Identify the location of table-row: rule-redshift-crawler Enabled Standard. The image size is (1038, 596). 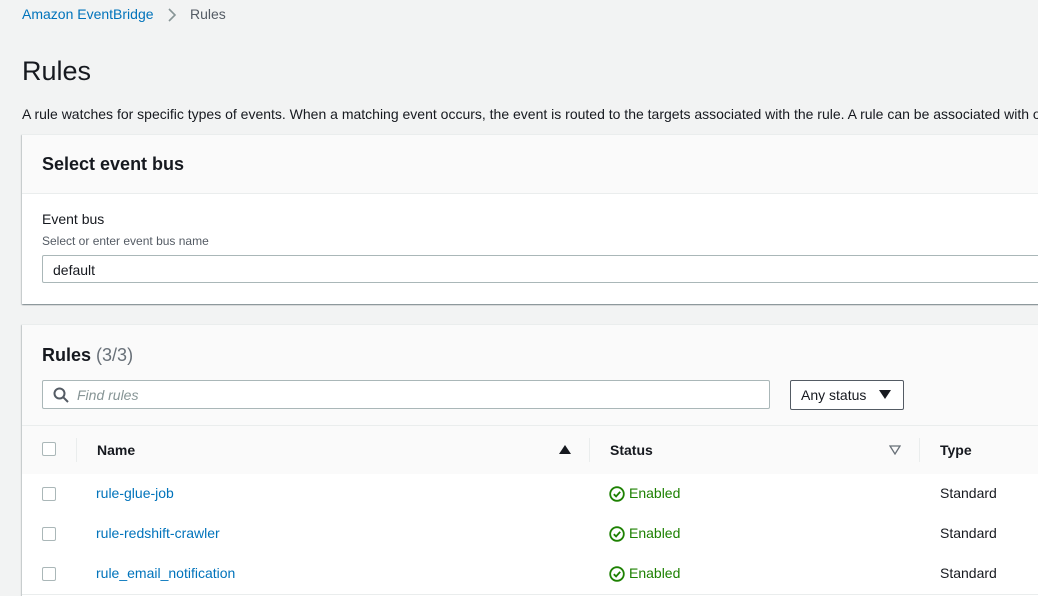
(530, 534).